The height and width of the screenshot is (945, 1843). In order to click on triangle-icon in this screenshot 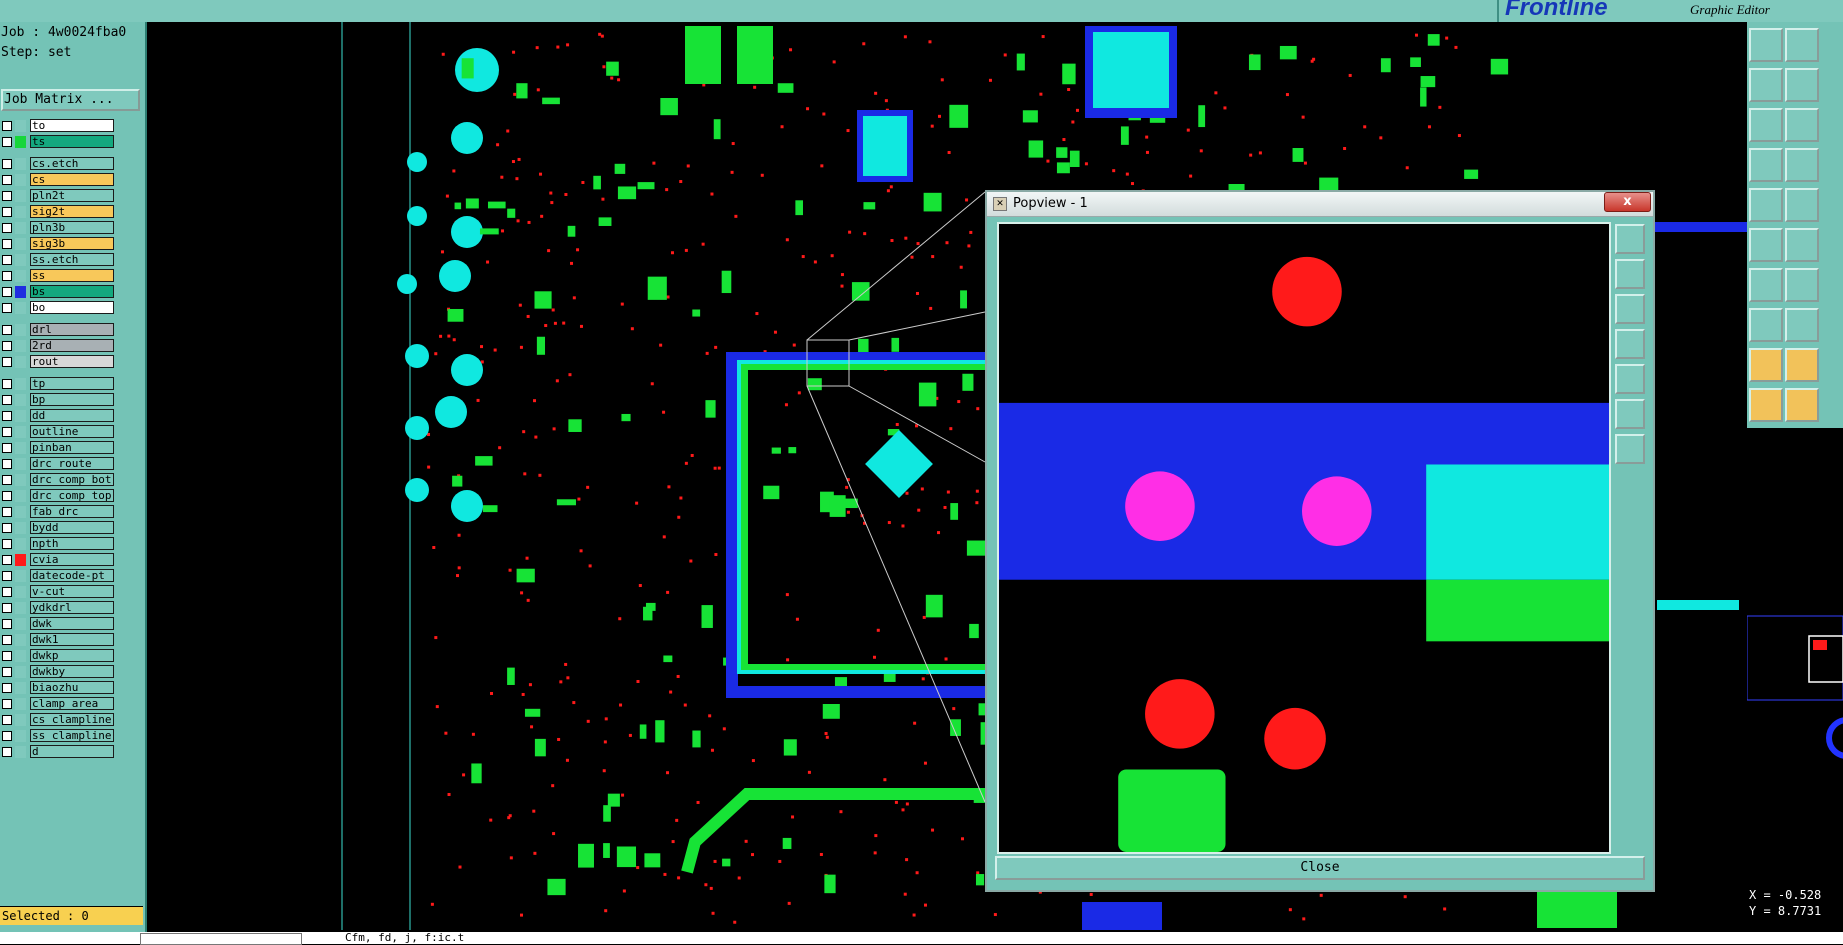, I will do `click(1766, 365)`.